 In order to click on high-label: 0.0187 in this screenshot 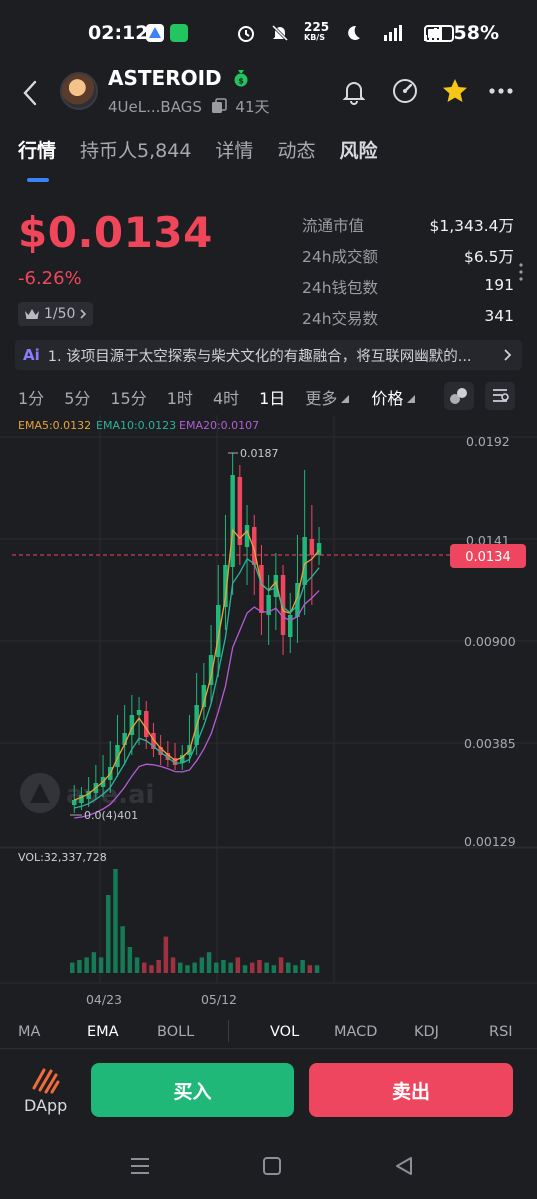, I will do `click(259, 453)`.